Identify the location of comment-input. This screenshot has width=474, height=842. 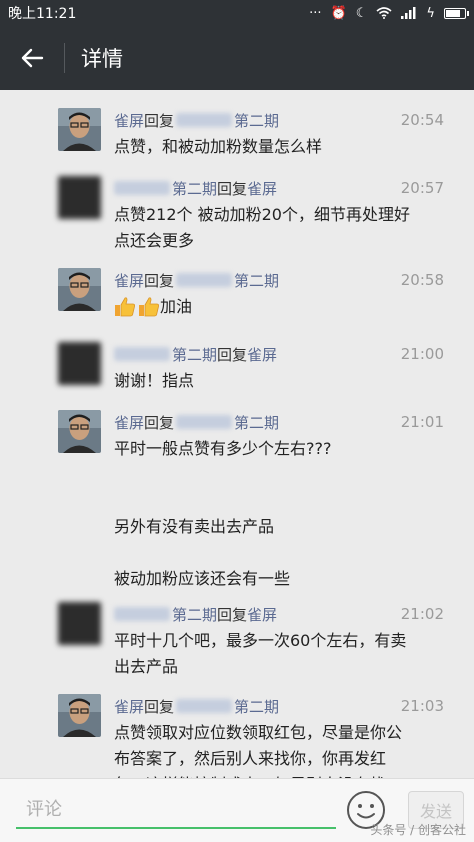
(176, 810).